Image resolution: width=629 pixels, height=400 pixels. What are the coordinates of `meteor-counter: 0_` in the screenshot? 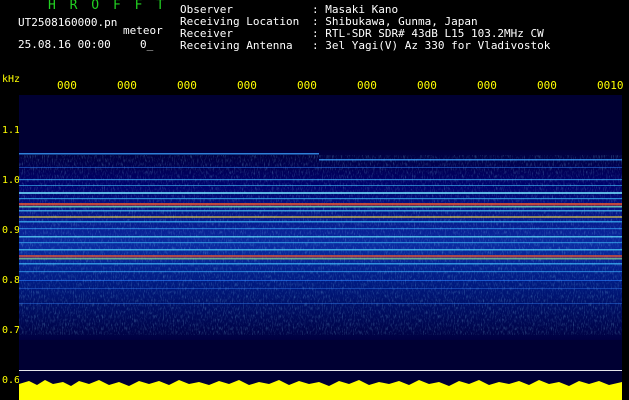 It's located at (147, 44).